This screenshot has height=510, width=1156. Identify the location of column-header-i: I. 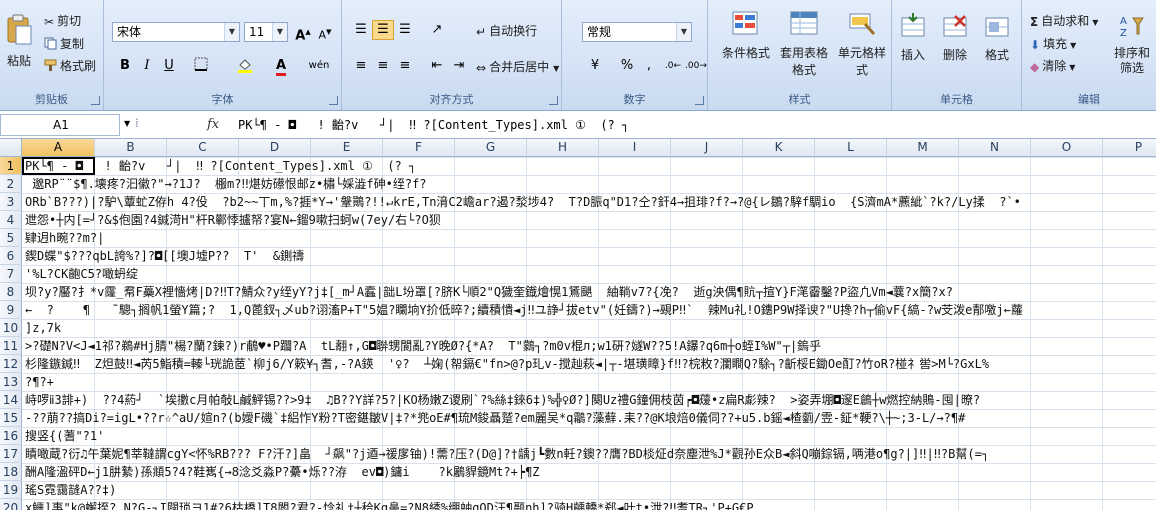
(635, 147).